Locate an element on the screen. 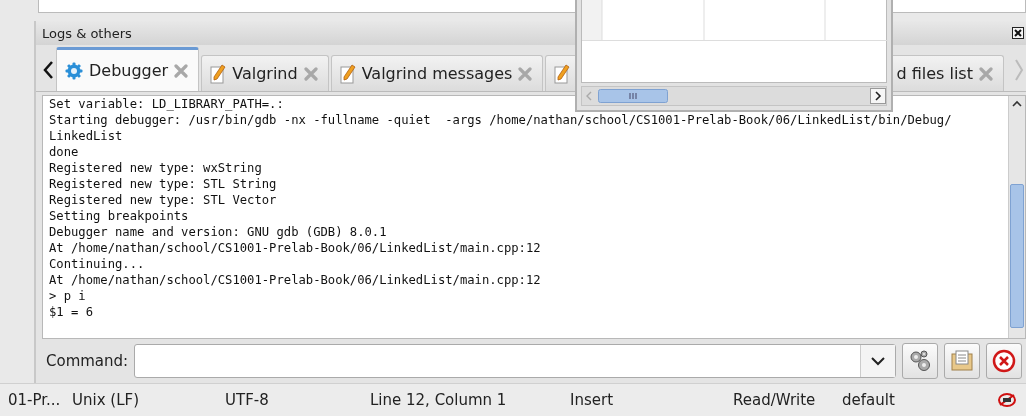  status-text: Insert is located at coordinates (592, 400).